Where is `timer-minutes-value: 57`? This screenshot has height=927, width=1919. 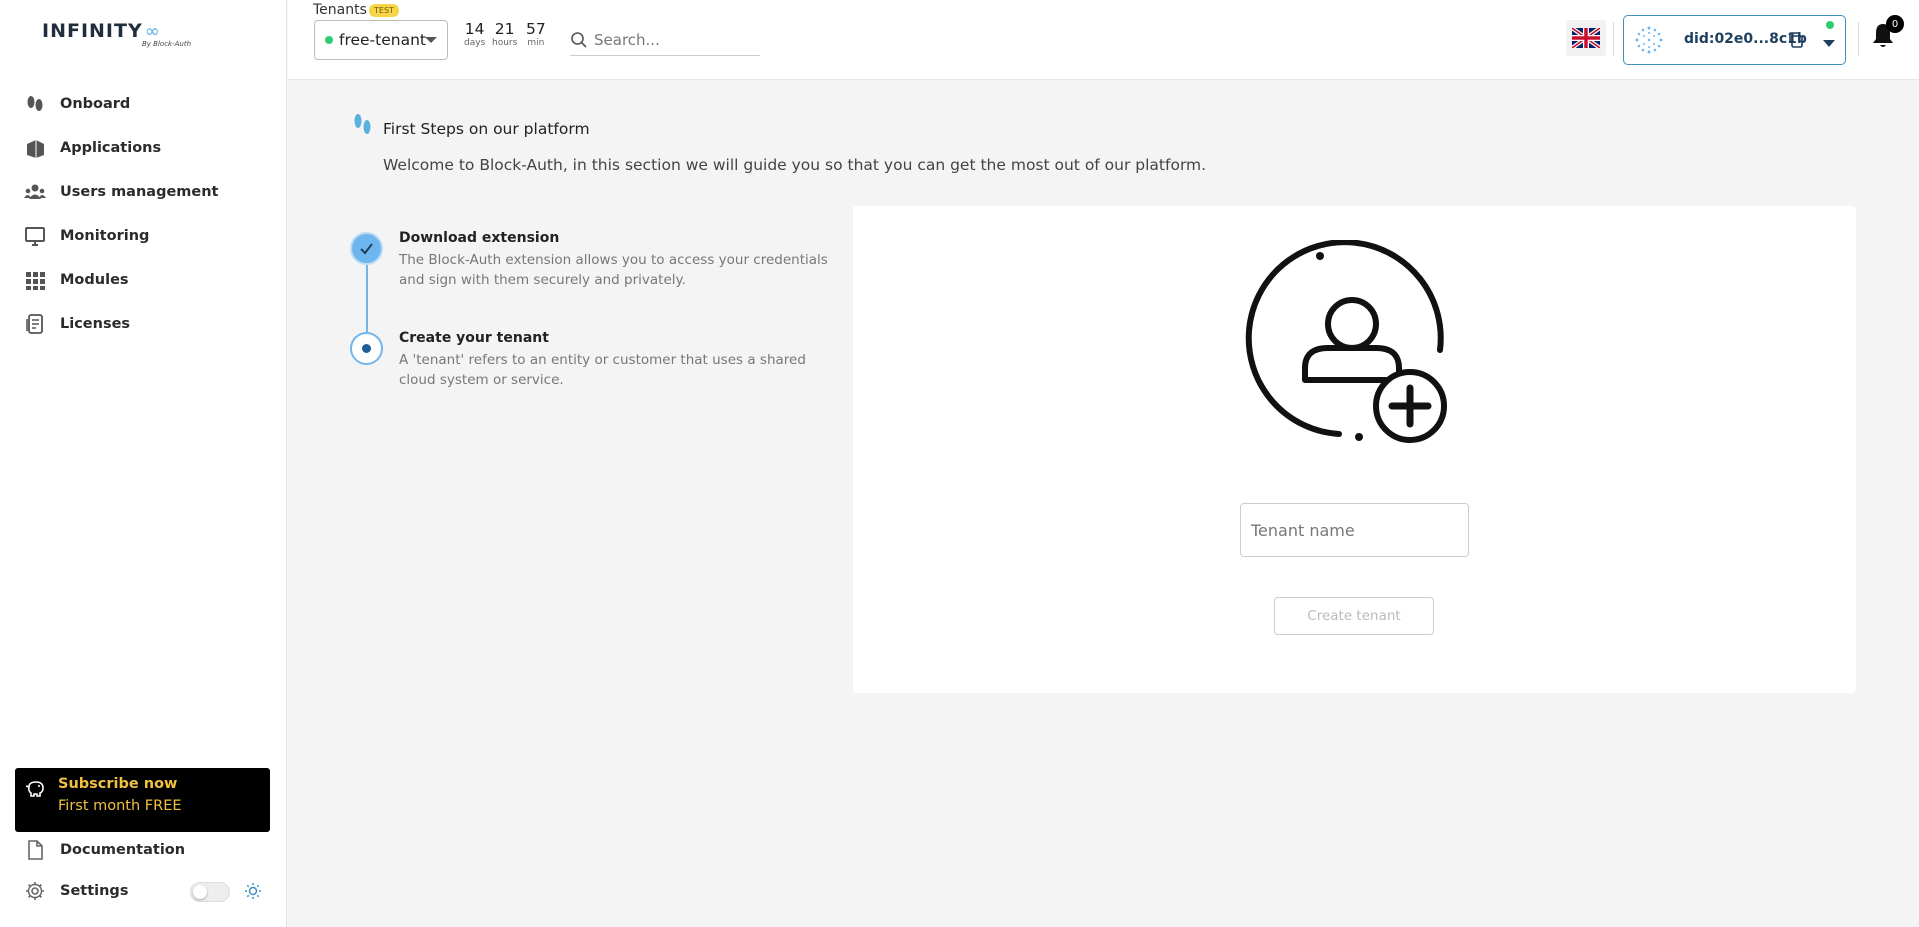
timer-minutes-value: 57 is located at coordinates (536, 29).